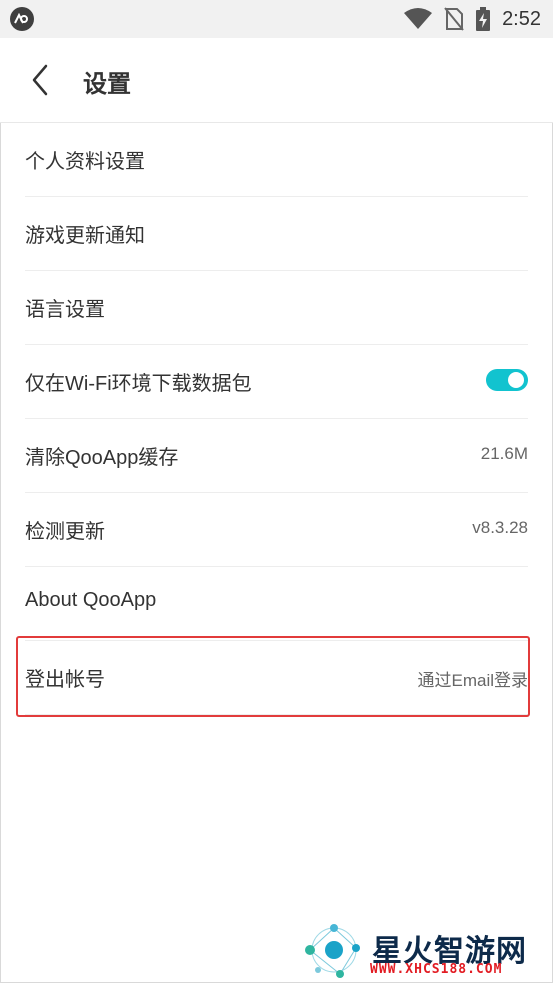 The width and height of the screenshot is (553, 983). What do you see at coordinates (418, 18) in the screenshot?
I see `wifi-icon` at bounding box center [418, 18].